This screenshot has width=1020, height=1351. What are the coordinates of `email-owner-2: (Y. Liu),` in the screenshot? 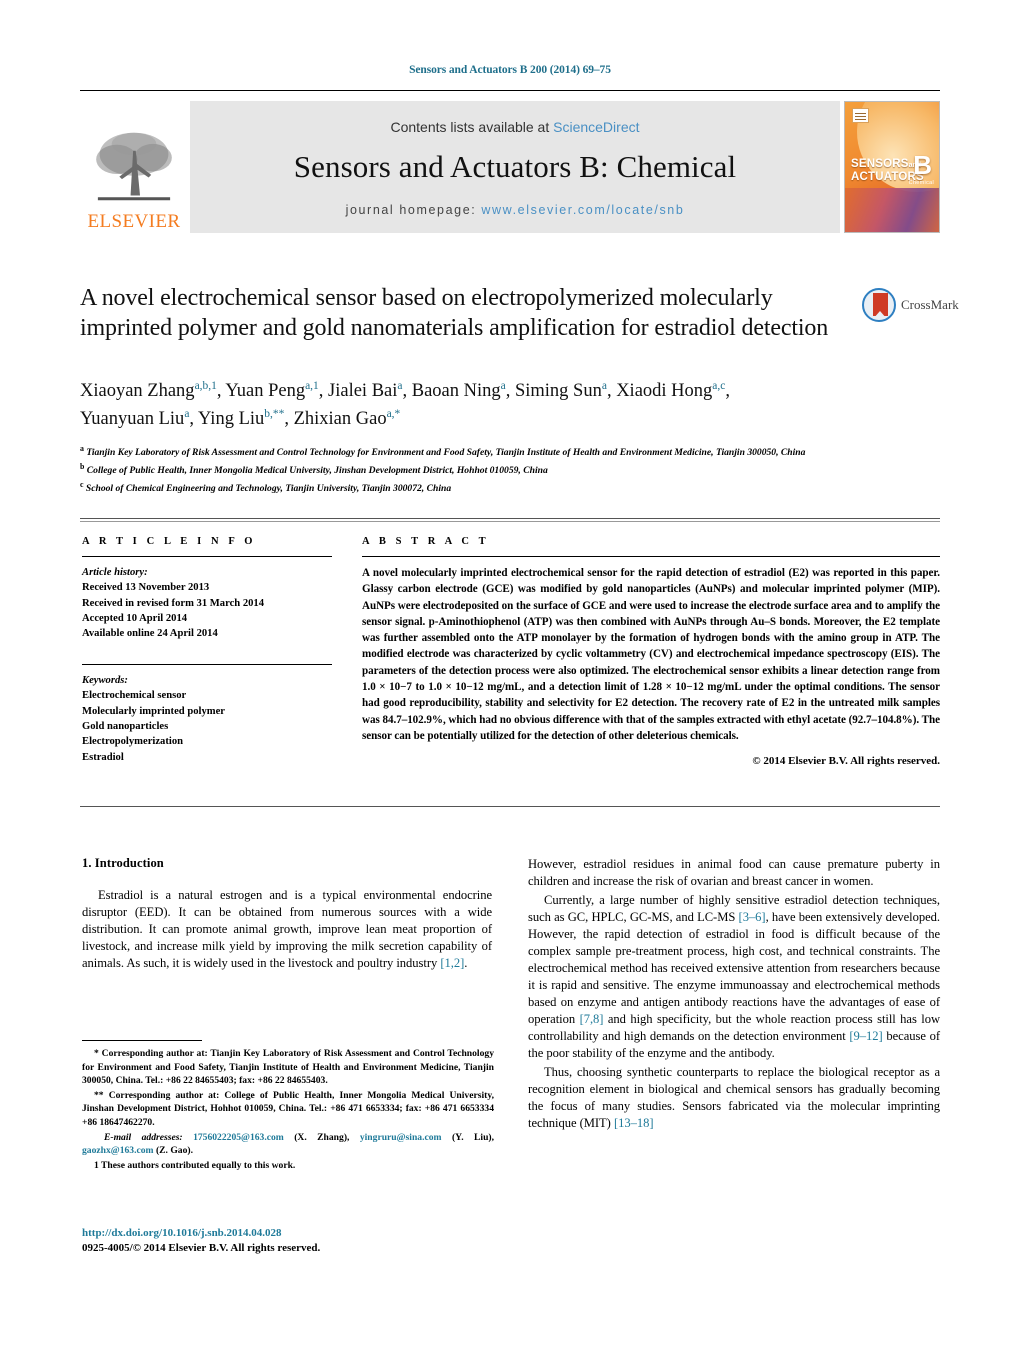 It's located at (472, 1137).